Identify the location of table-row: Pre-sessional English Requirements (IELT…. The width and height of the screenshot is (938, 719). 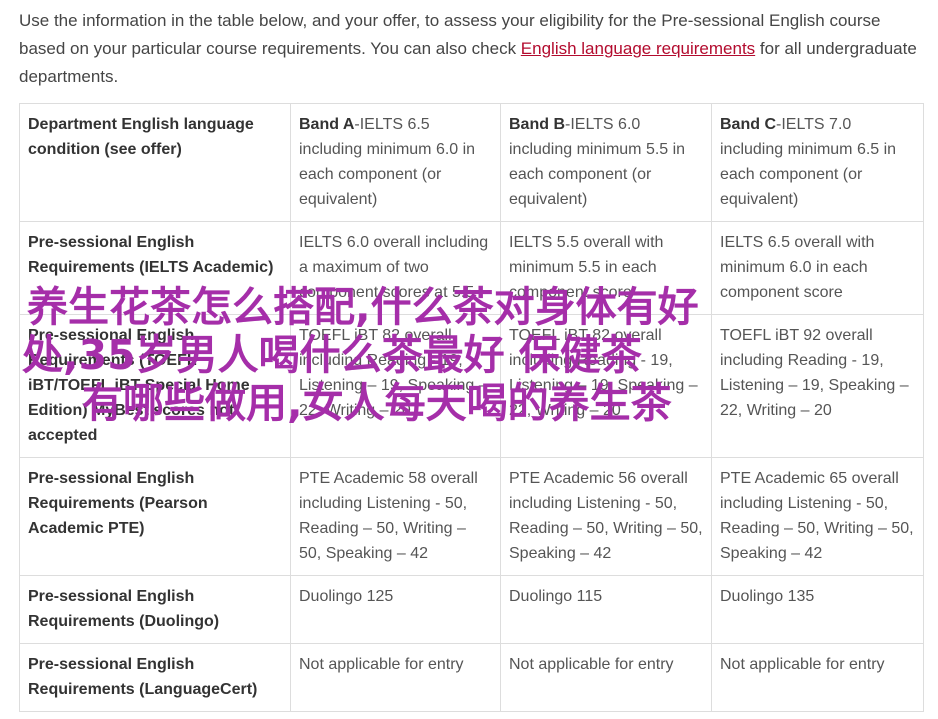
(471, 268).